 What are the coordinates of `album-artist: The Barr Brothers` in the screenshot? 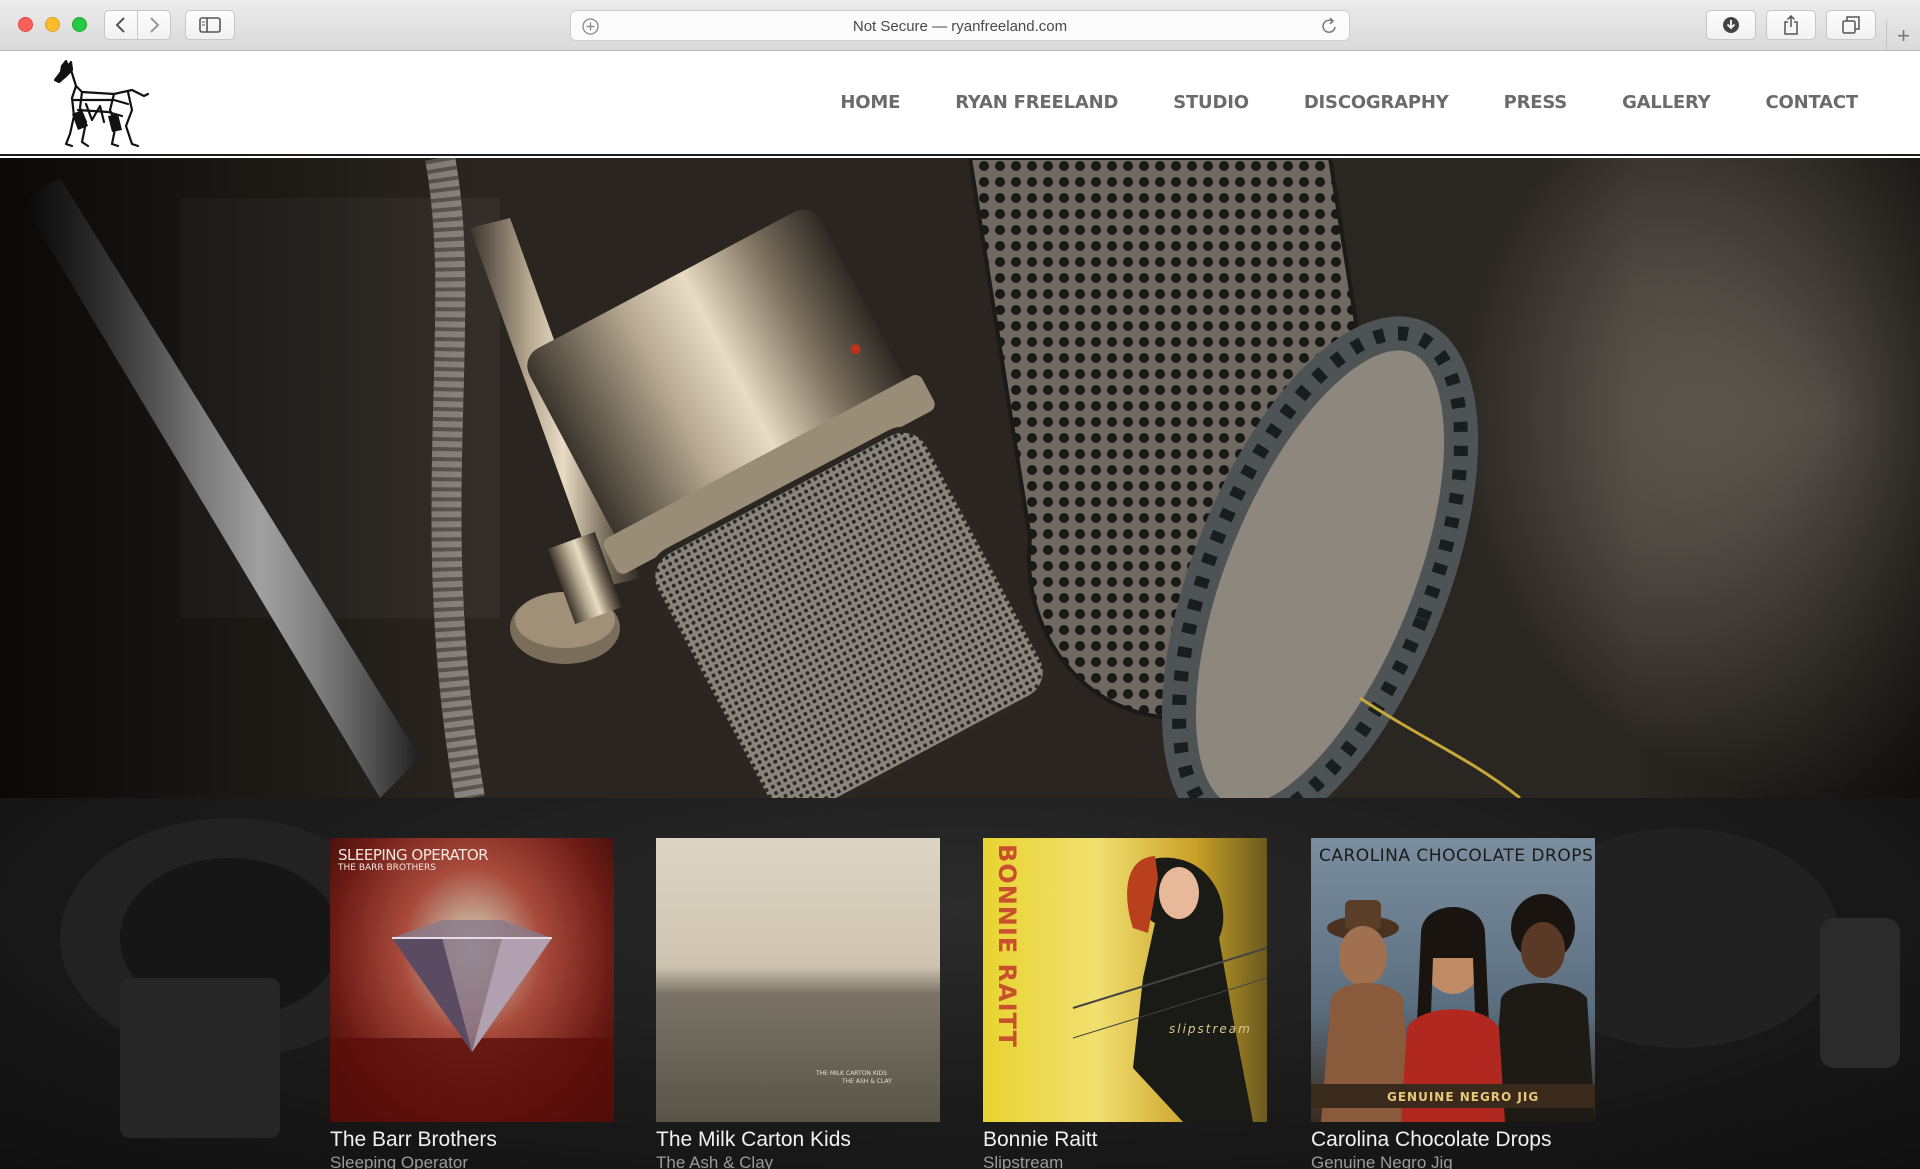 It's located at (472, 1140).